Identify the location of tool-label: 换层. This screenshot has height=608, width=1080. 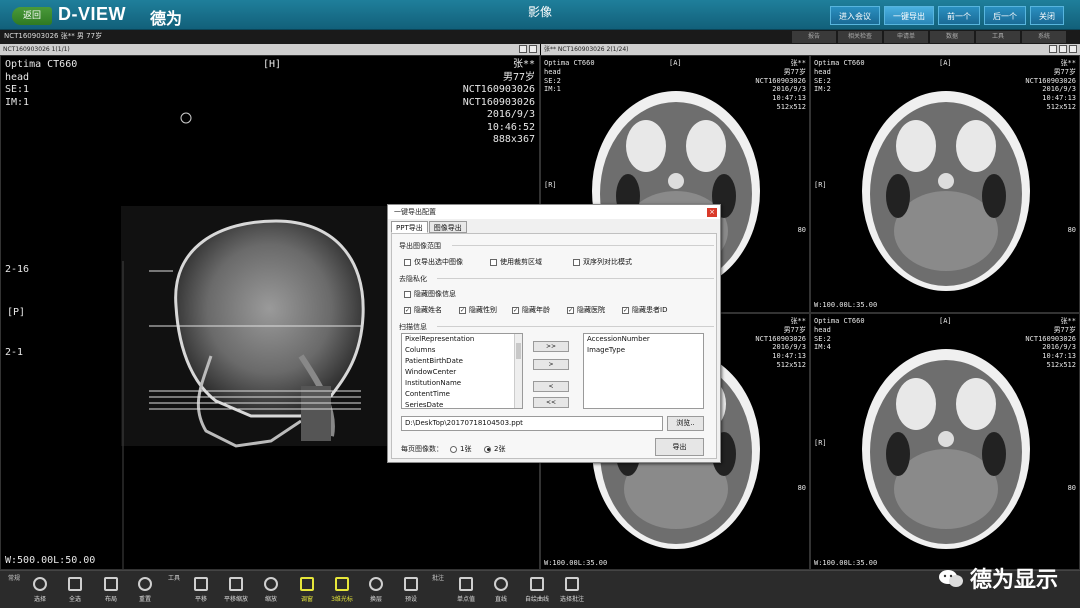
(375, 599).